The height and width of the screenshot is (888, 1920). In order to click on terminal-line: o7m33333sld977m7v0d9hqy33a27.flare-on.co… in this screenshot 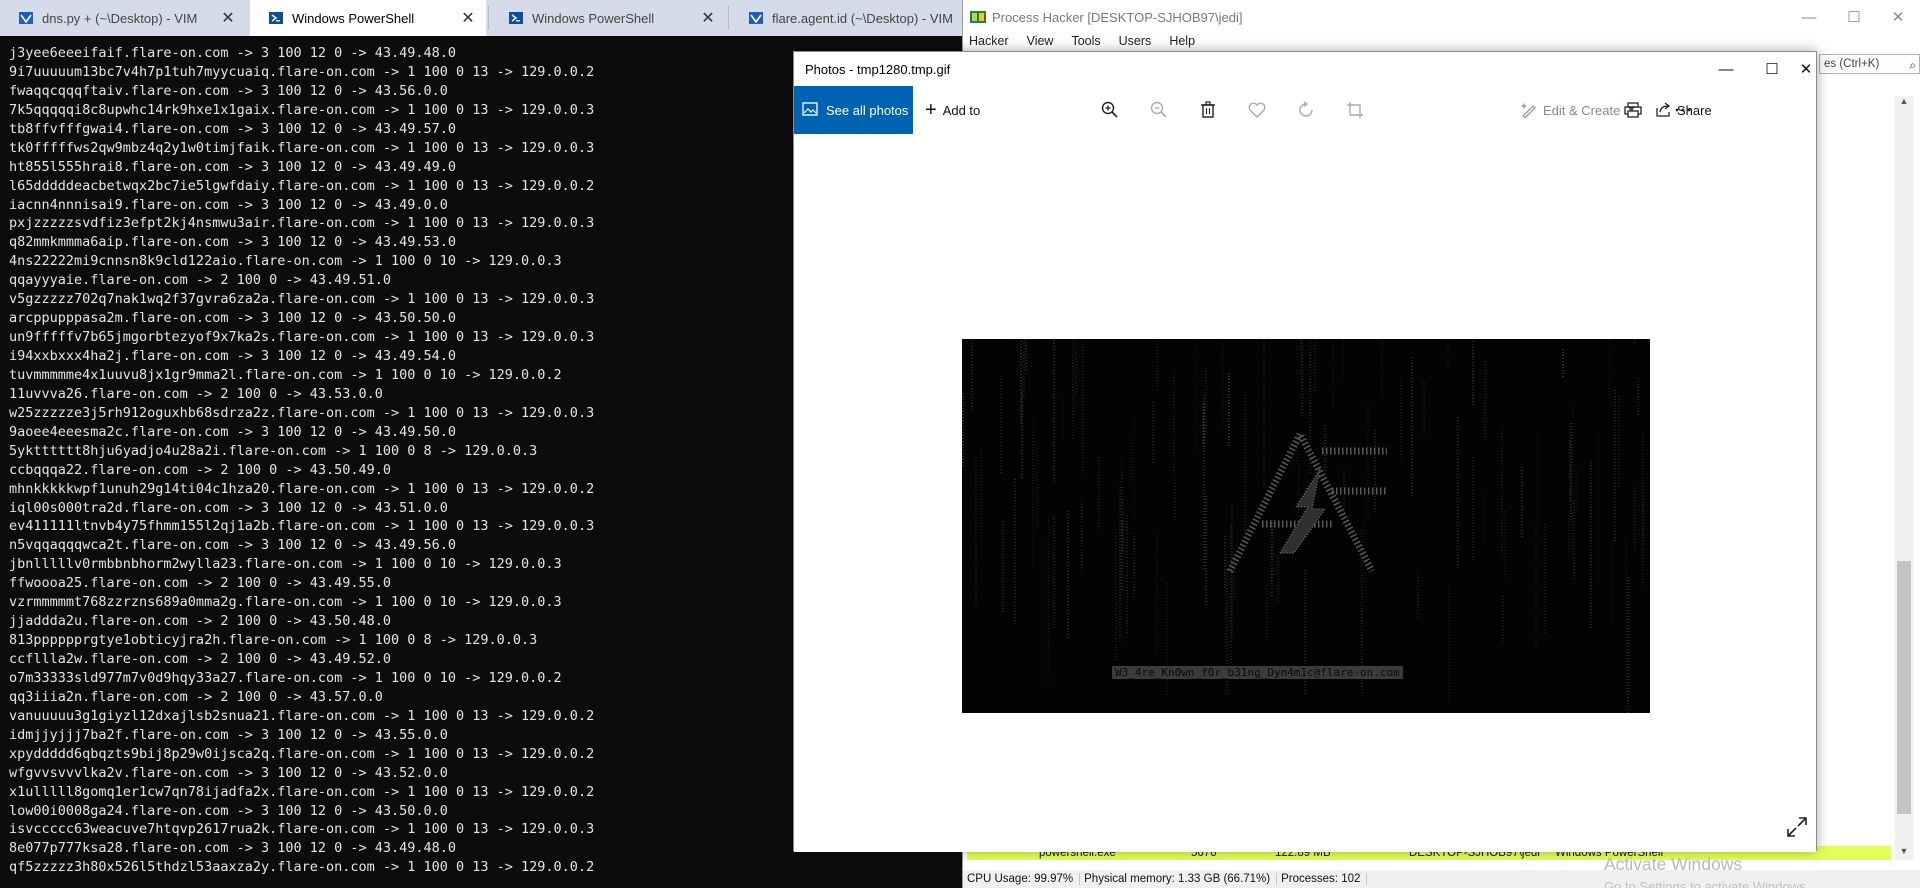, I will do `click(285, 677)`.